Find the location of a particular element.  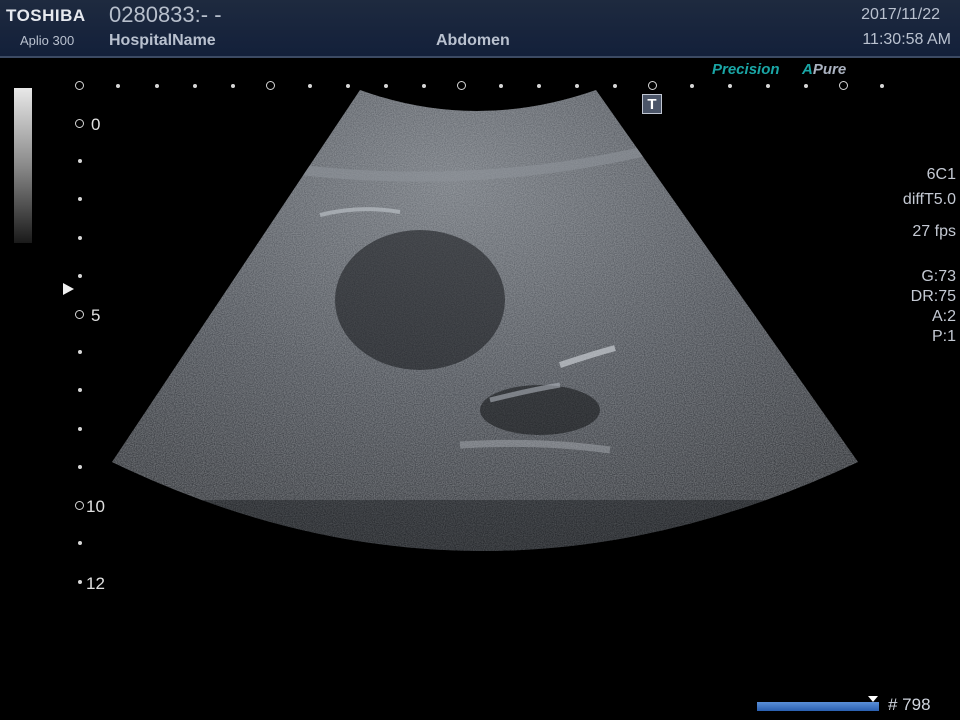

depth-label: 5 is located at coordinates (96, 315).